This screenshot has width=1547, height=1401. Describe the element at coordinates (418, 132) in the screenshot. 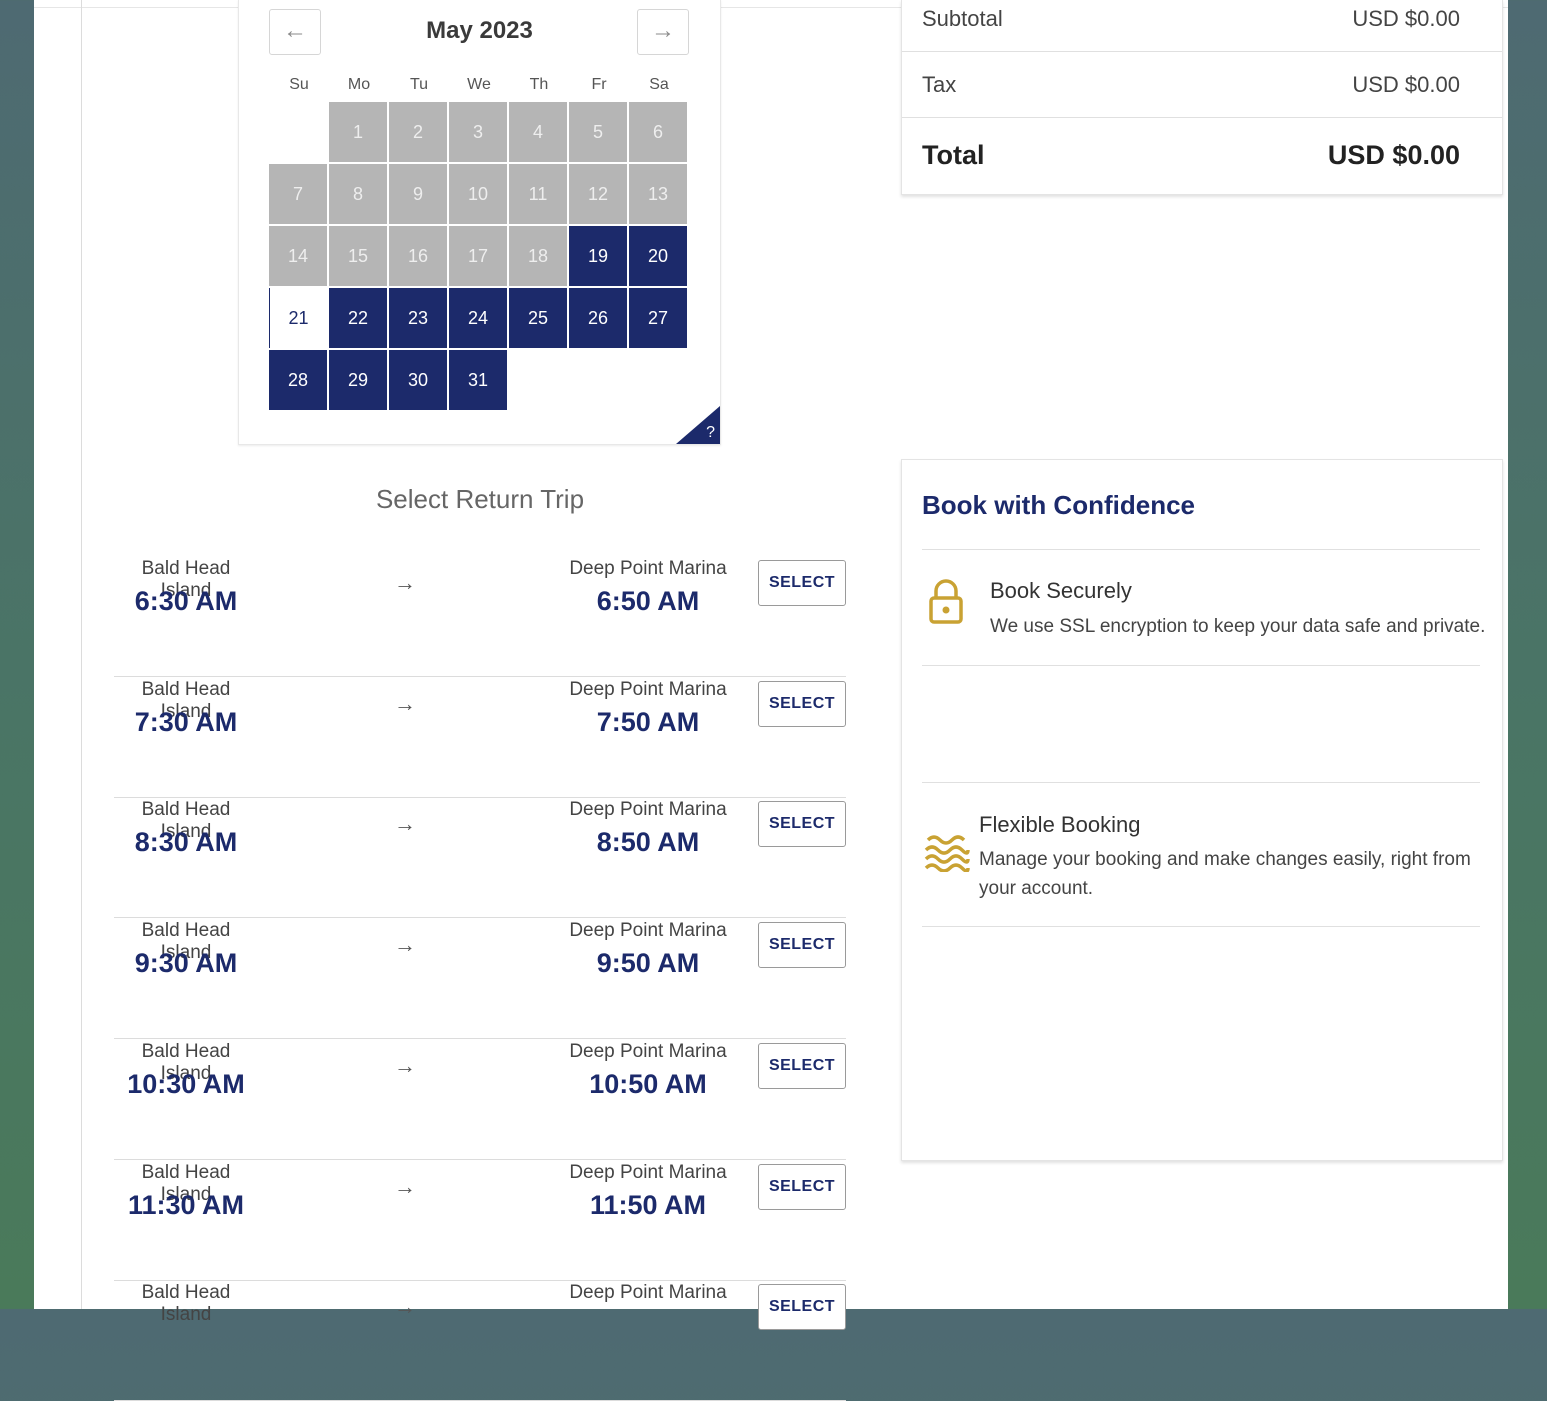

I see `calendar-day: 2` at that location.